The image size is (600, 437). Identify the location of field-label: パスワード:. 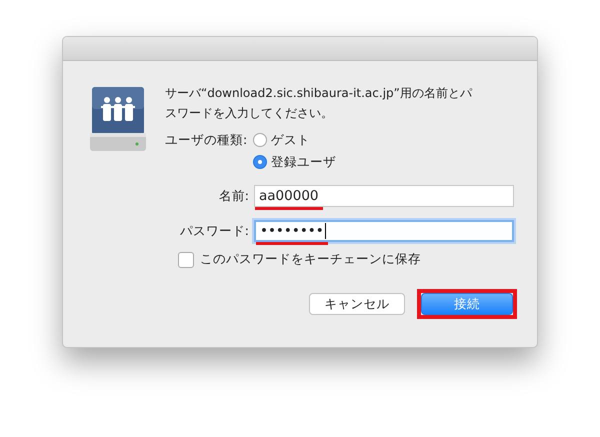
(214, 231).